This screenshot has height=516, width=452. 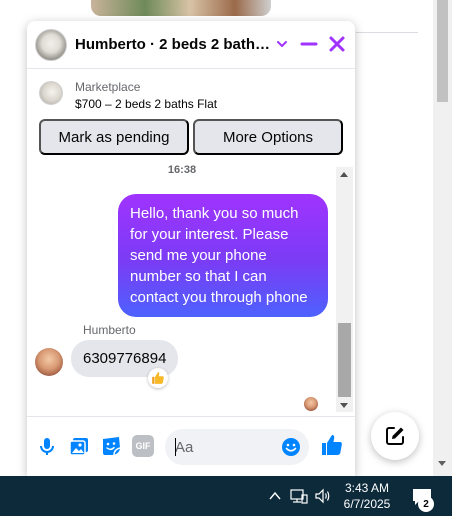 I want to click on listing-summary: Marketplace $700 – 2 beds 2 baths Flat, so click(x=191, y=93).